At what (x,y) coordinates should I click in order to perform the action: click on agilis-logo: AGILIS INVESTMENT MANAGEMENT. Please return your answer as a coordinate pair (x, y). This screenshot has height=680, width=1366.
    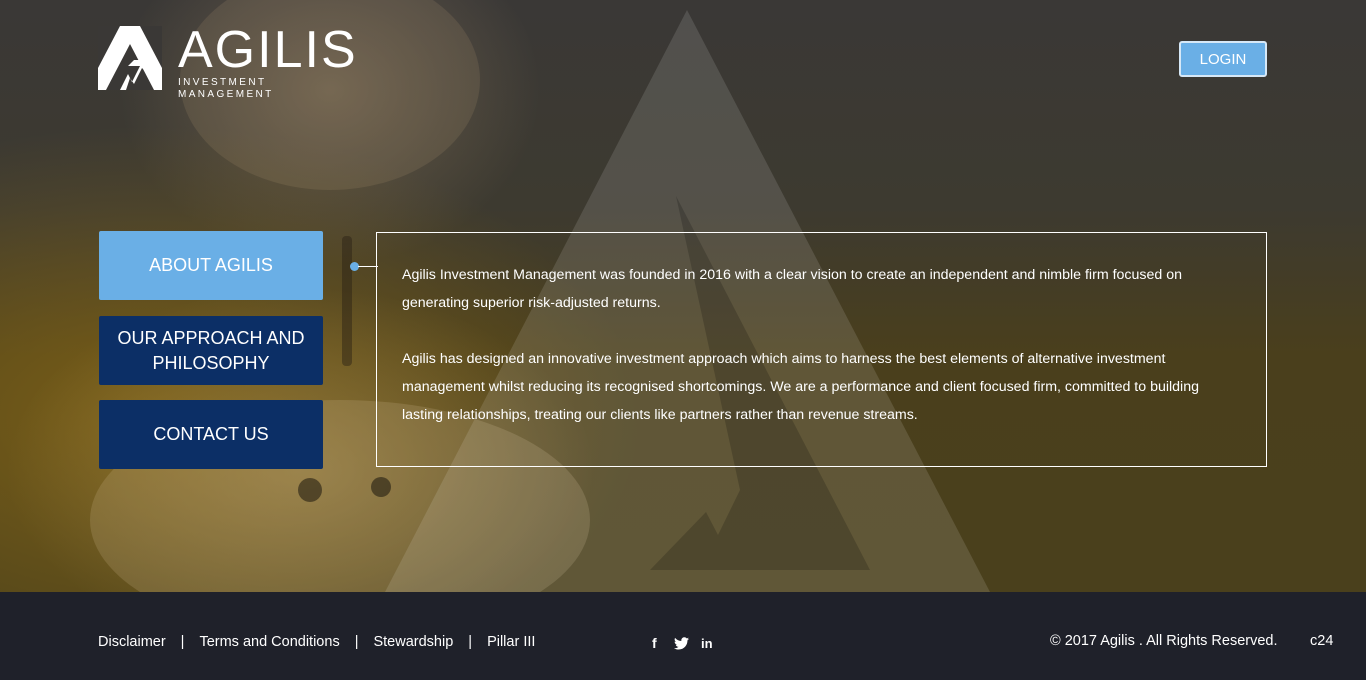
    Looking at the image, I should click on (228, 61).